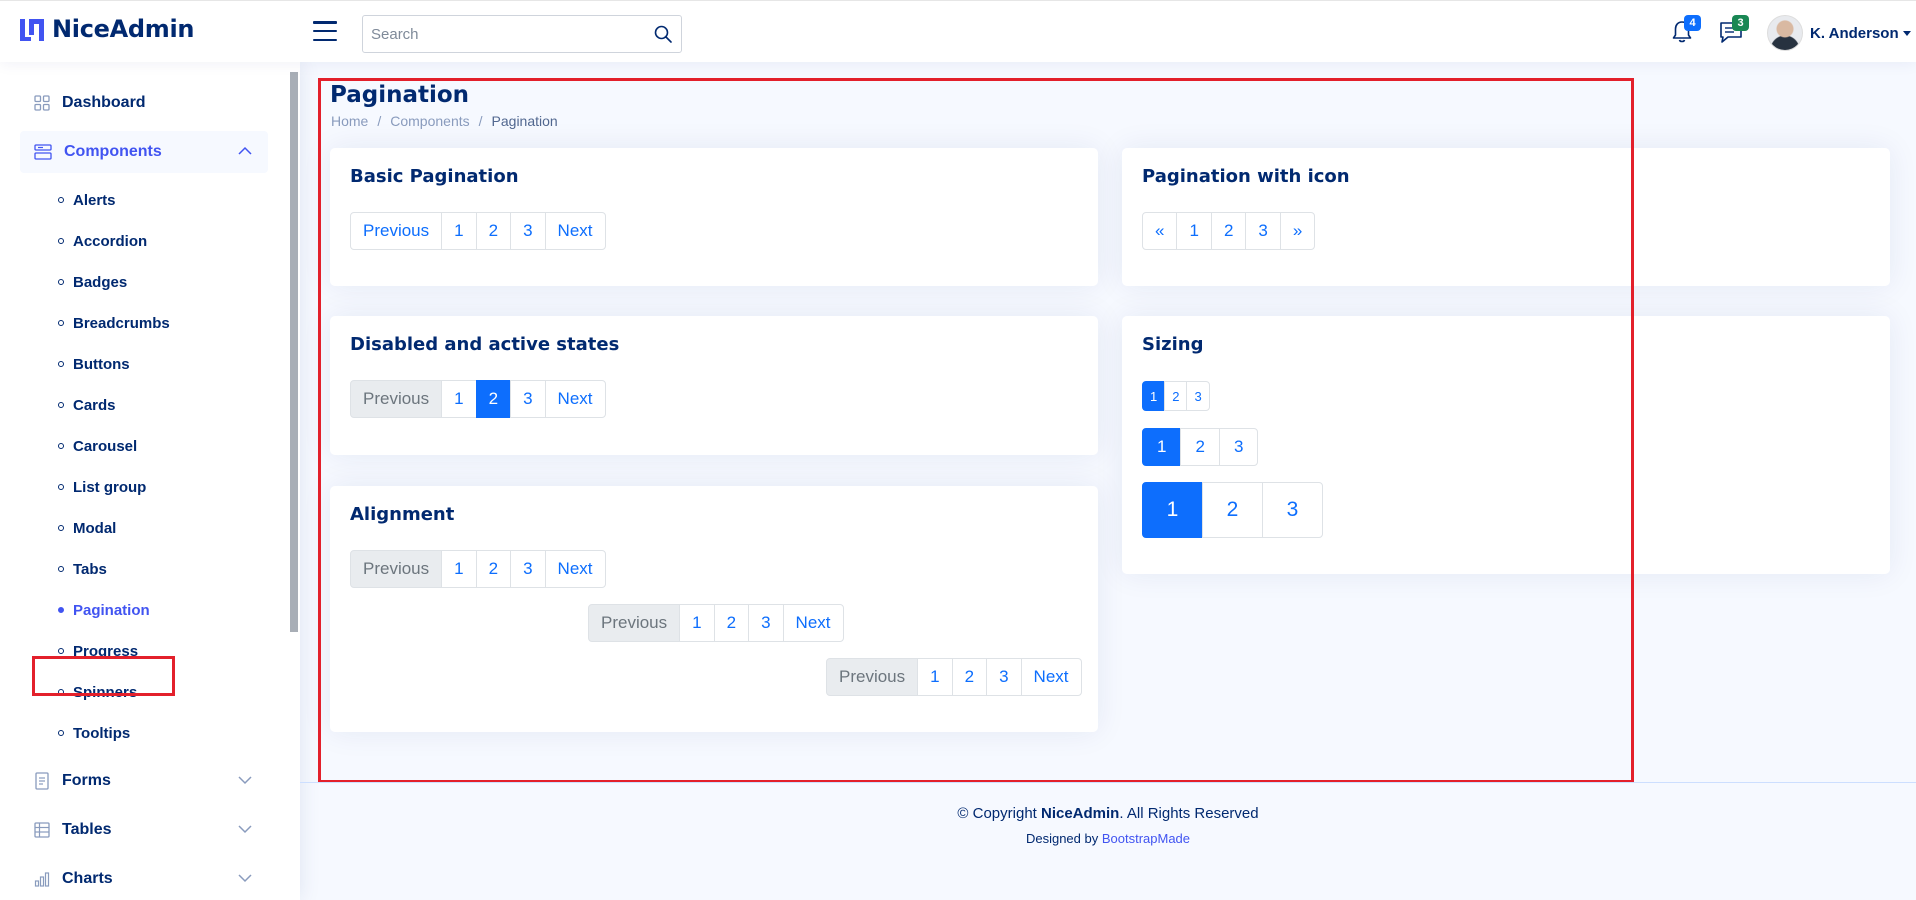  Describe the element at coordinates (429, 121) in the screenshot. I see `breadcrumb-components-link: Components` at that location.